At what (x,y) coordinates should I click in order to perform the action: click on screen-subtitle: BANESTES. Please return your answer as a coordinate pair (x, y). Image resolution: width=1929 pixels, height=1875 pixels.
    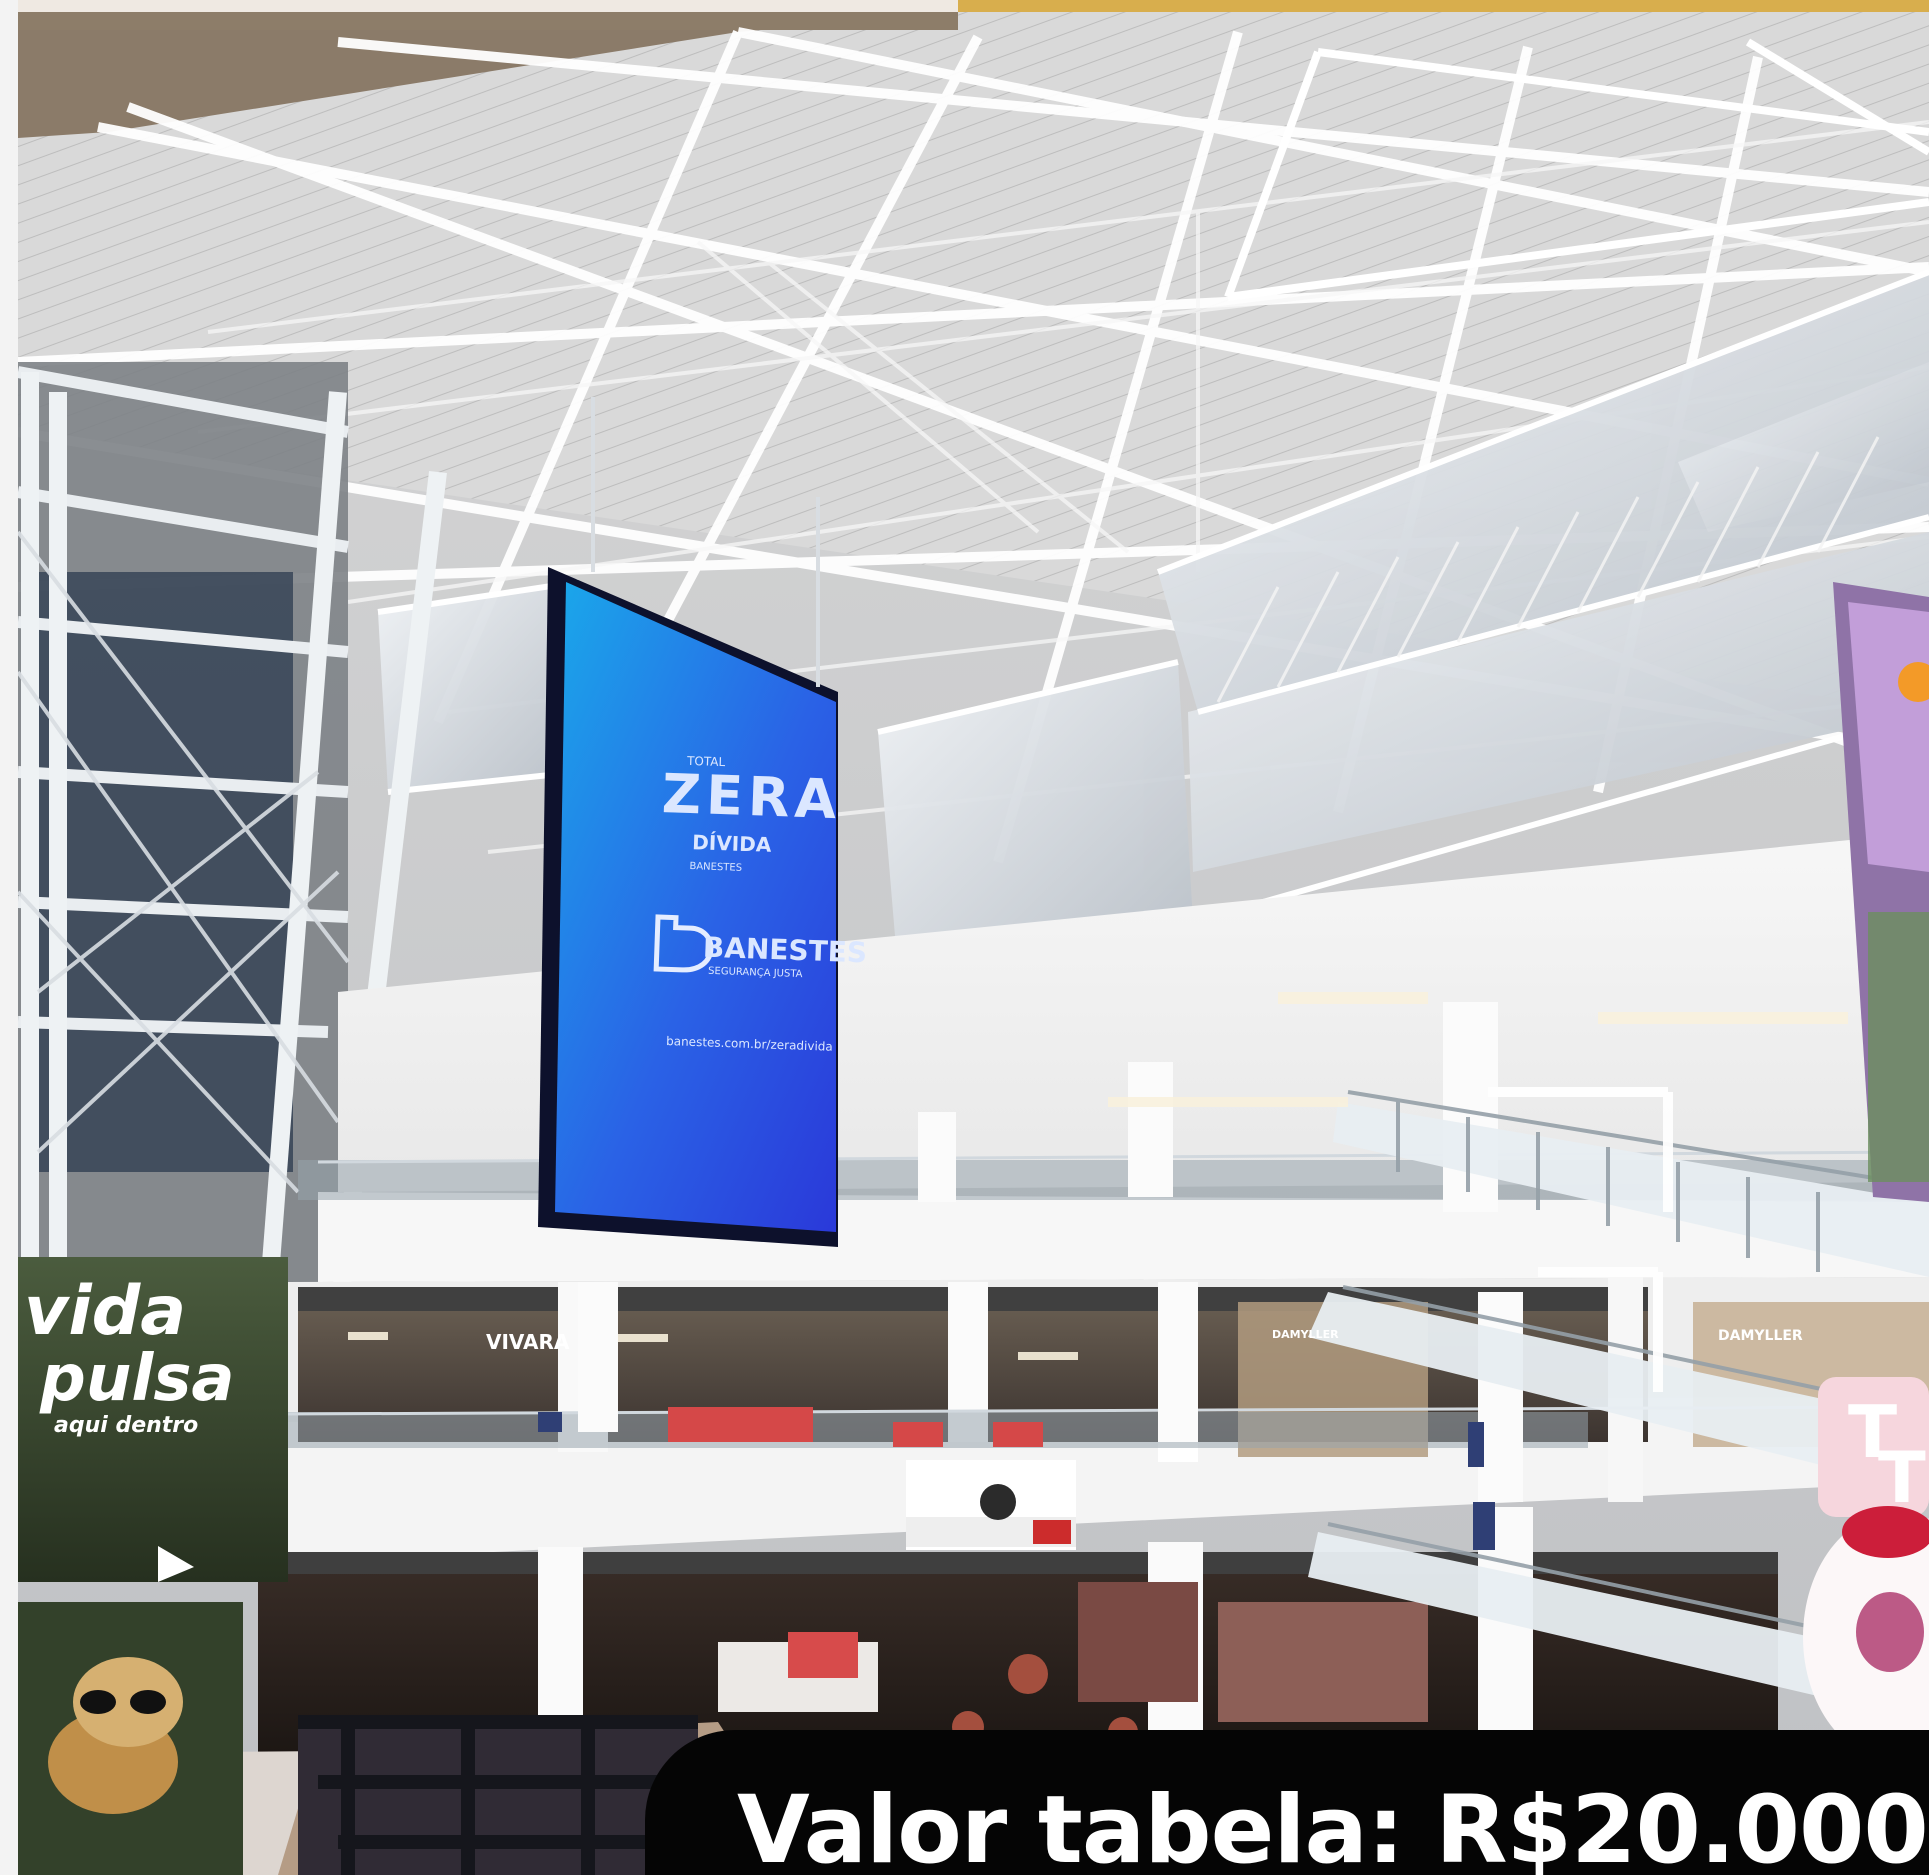
    Looking at the image, I should click on (715, 867).